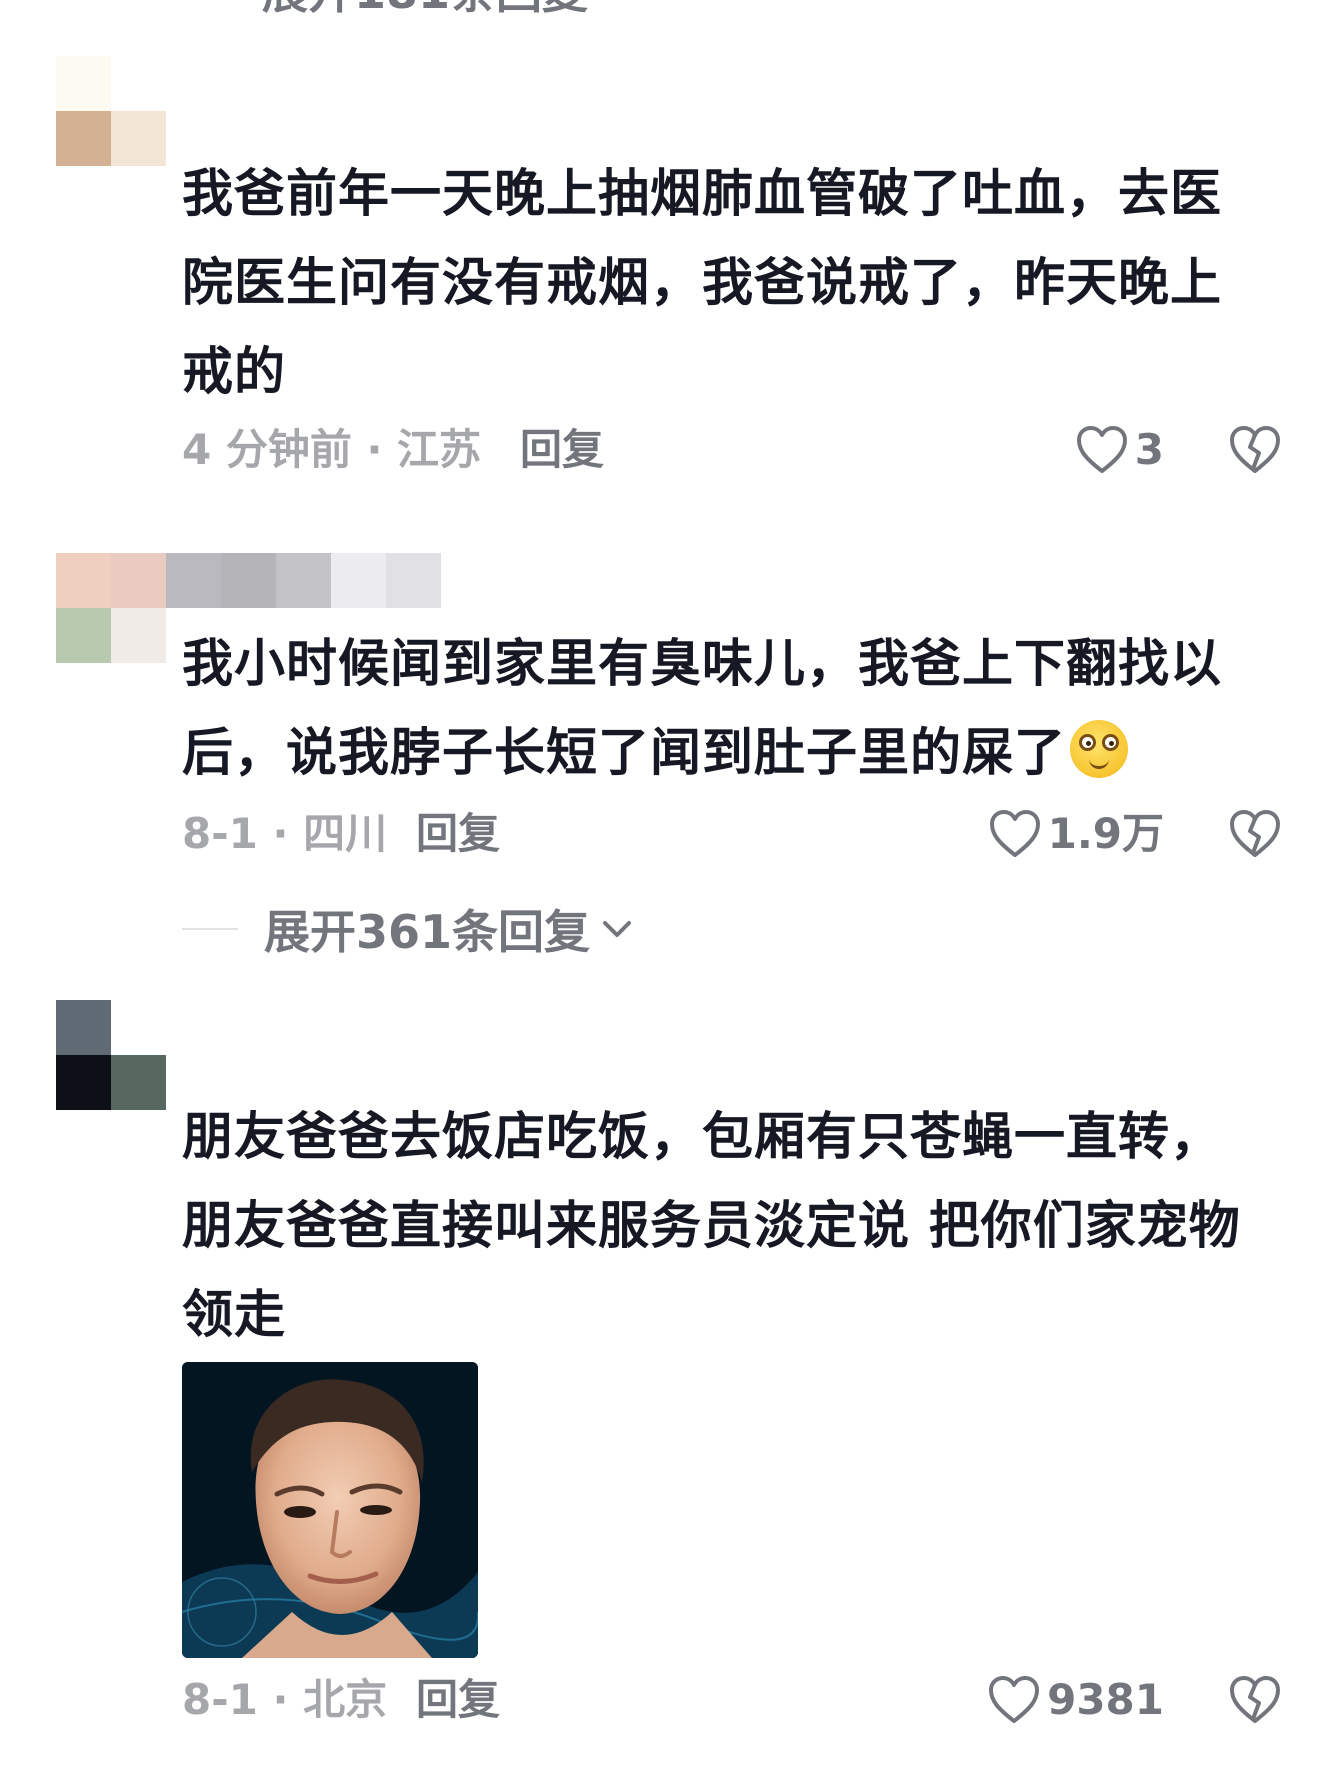 The height and width of the screenshot is (1780, 1320). I want to click on expand-replies-link: 展开361条回复, so click(408, 929).